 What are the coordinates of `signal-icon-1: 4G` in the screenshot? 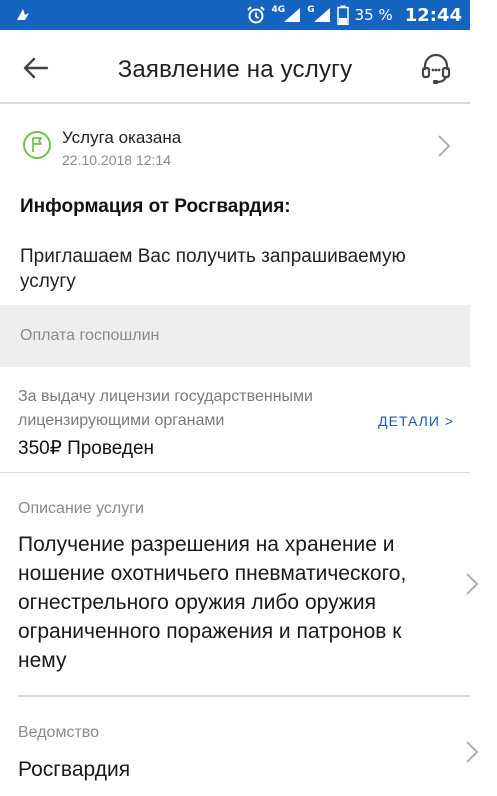 It's located at (286, 14).